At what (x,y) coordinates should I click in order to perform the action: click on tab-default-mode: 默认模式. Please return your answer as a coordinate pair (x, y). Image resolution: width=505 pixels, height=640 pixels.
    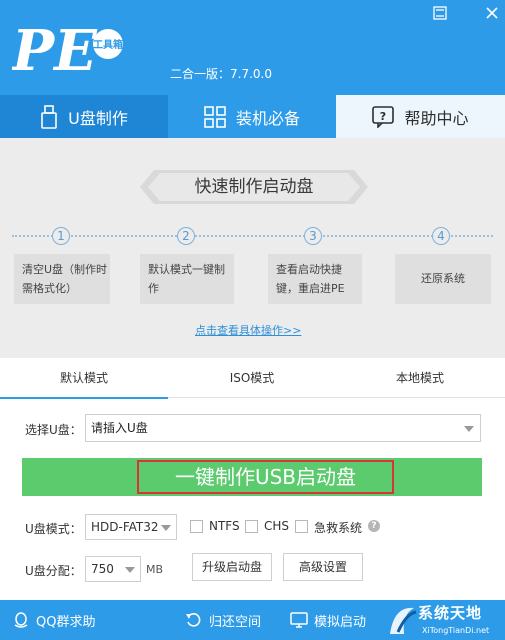
    Looking at the image, I should click on (84, 378).